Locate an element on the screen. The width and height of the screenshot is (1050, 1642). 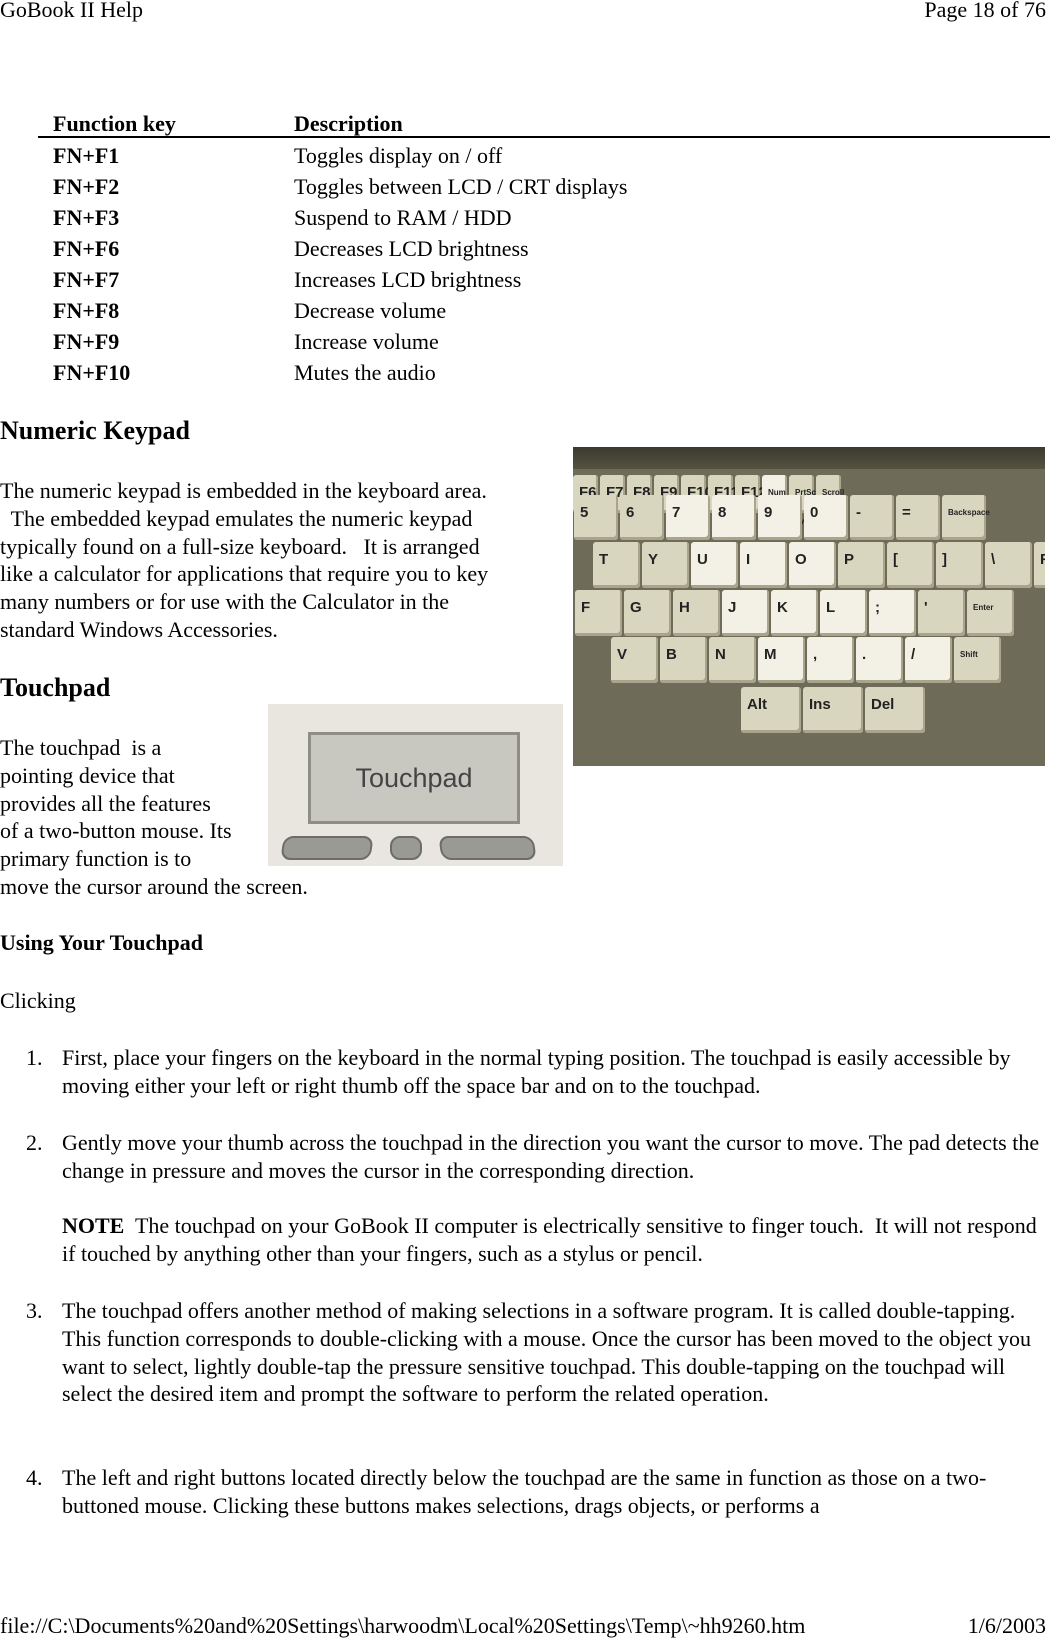
keyboard-key: ; is located at coordinates (892, 613).